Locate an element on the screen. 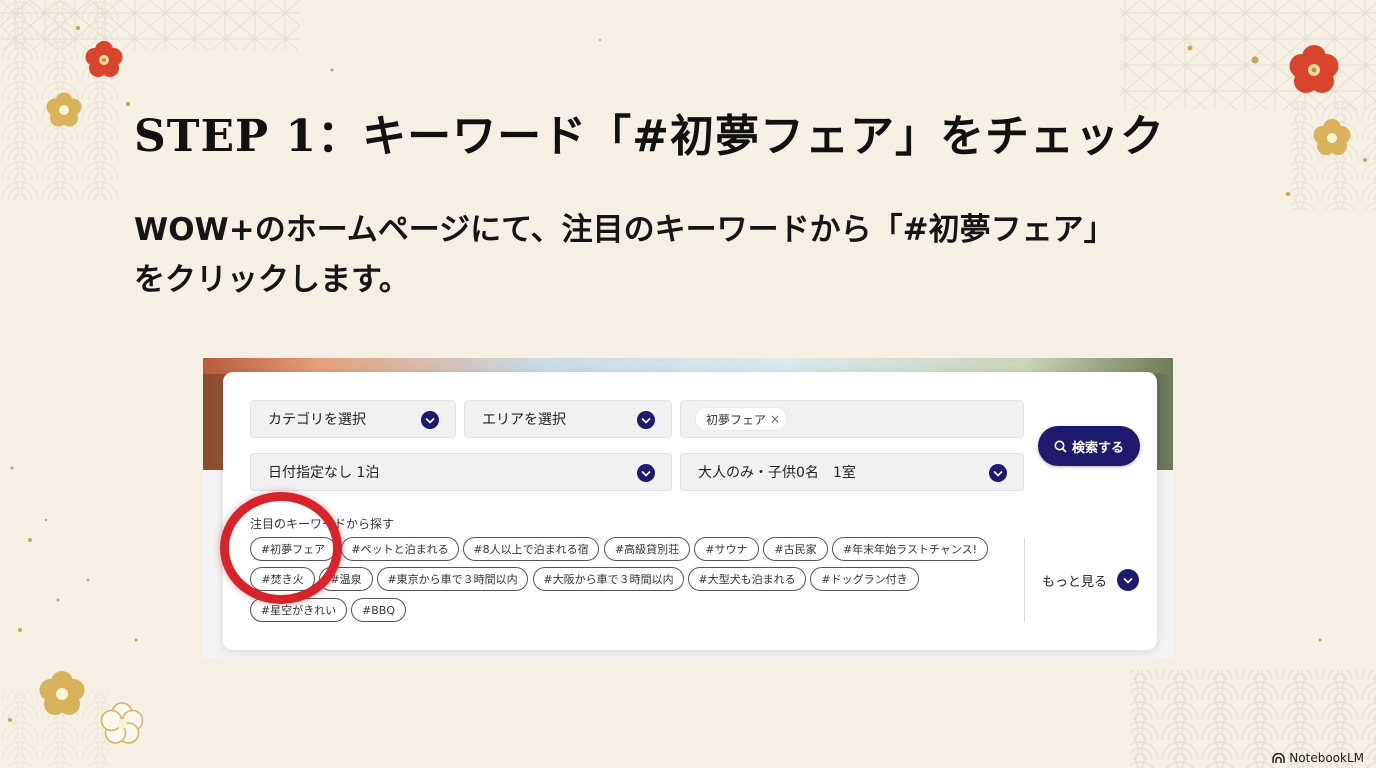 Image resolution: width=1376 pixels, height=768 pixels. keyword-tag: #ドッグラン付き is located at coordinates (864, 579).